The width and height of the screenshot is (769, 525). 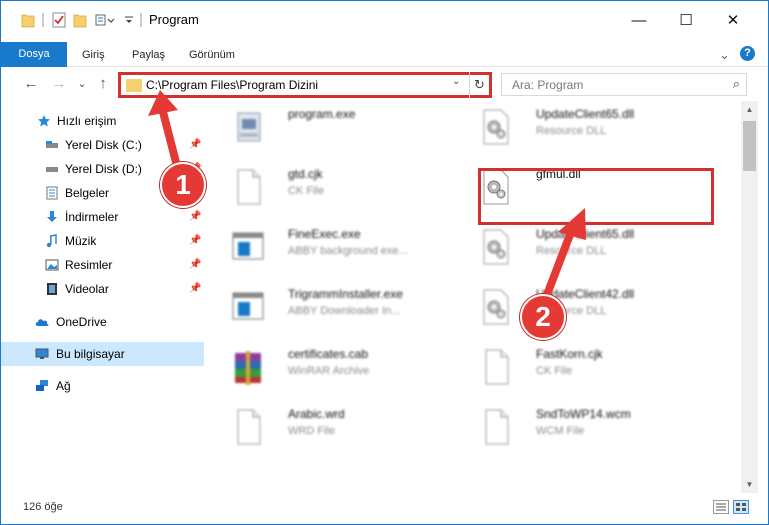 I want to click on file-item: program.exe, so click(x=336, y=126).